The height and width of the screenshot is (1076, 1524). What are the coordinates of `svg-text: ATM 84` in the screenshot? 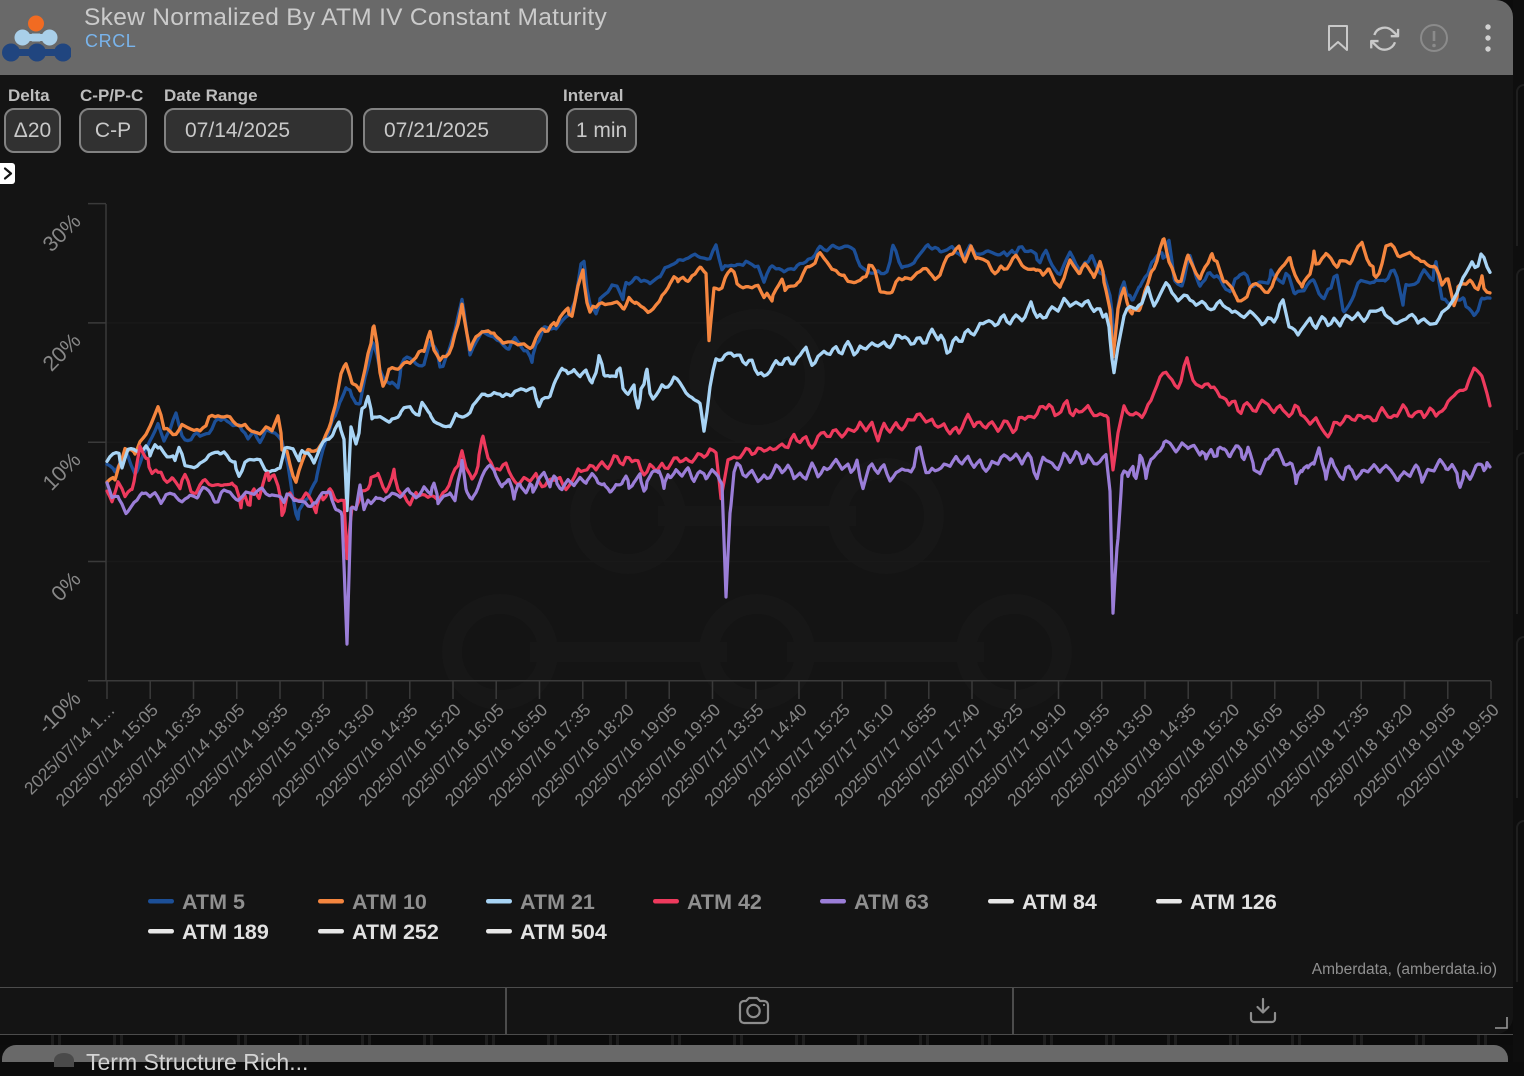 It's located at (1059, 902).